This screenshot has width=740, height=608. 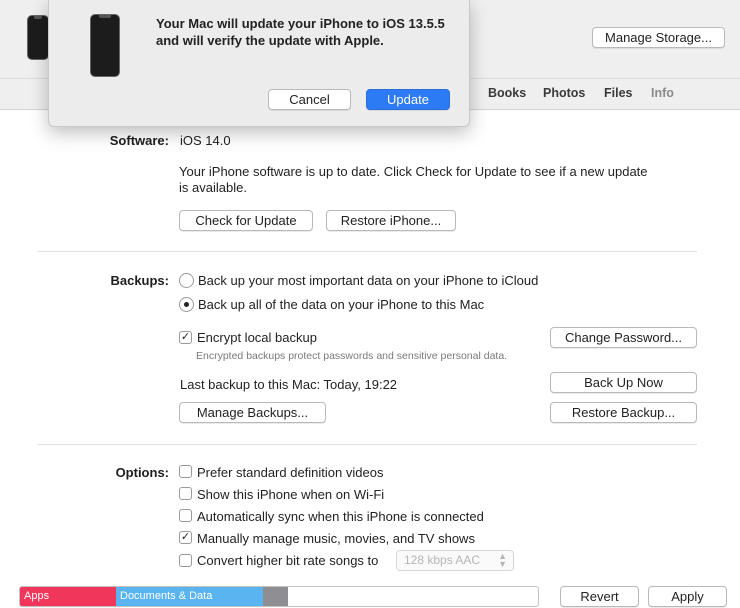 What do you see at coordinates (618, 93) in the screenshot?
I see `tab-files: Files` at bounding box center [618, 93].